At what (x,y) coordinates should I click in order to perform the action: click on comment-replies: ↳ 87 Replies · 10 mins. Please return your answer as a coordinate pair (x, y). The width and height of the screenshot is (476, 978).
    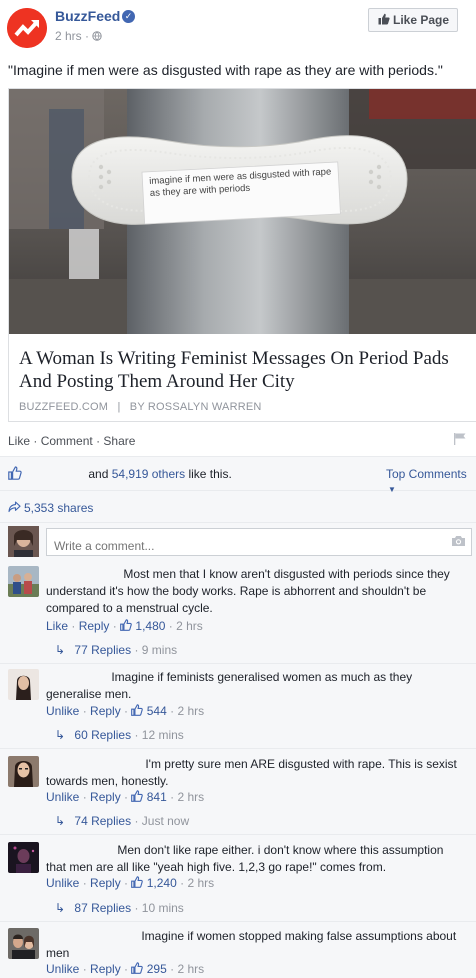
    Looking at the image, I should click on (119, 908).